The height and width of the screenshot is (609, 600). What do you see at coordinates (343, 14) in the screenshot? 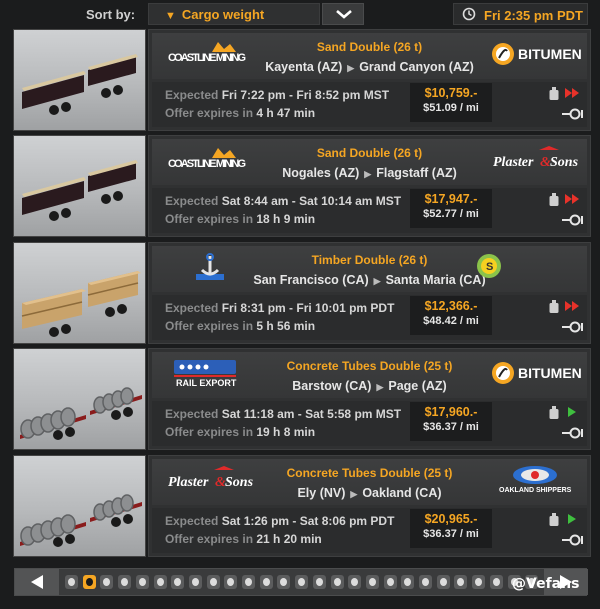
I see `sort-dropdown-toggle` at bounding box center [343, 14].